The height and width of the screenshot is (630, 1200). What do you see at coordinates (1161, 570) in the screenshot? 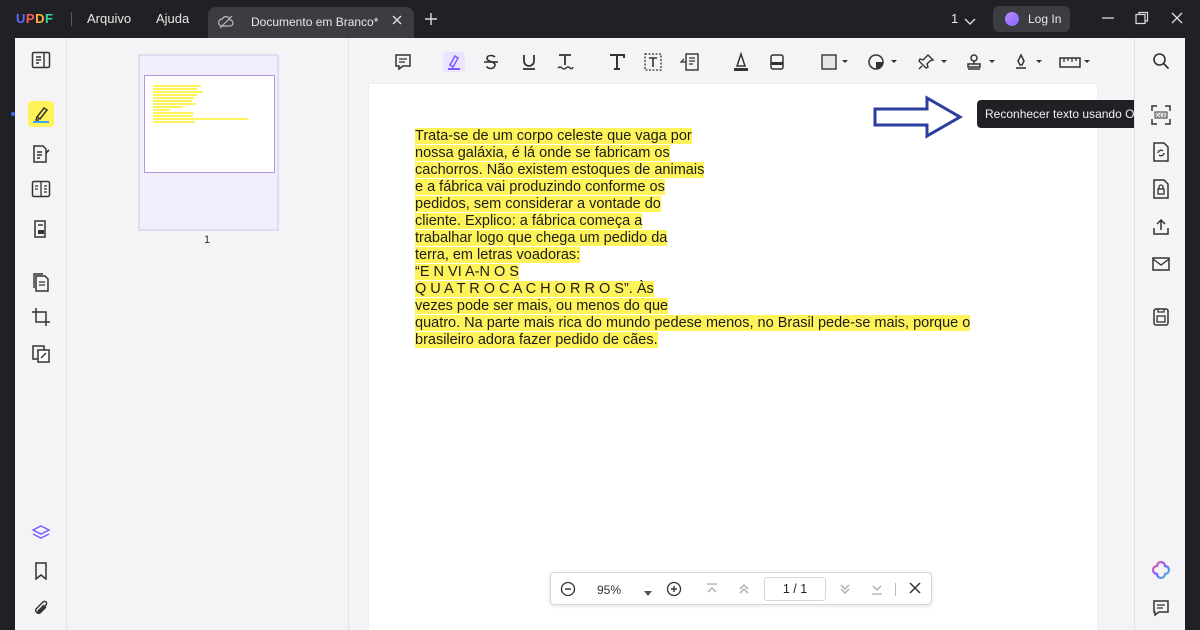
I see `ai-assistant-icon` at bounding box center [1161, 570].